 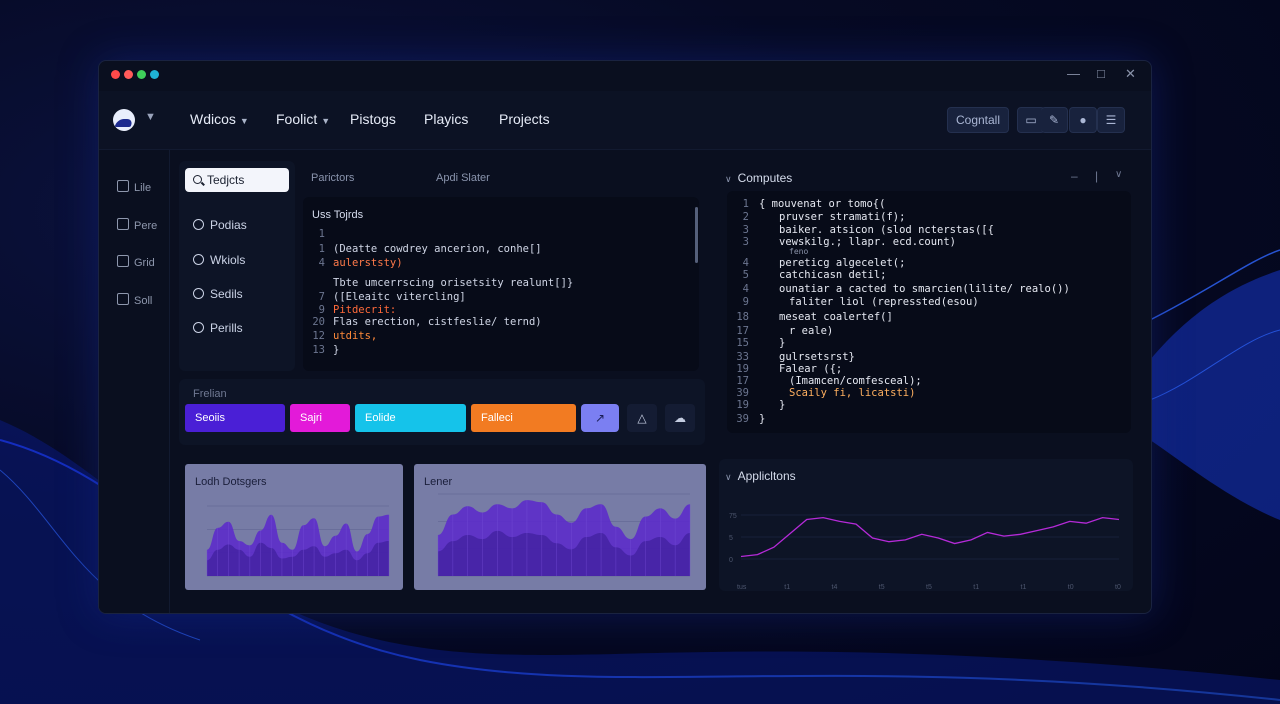 I want to click on code-line: 19}, so click(x=761, y=405).